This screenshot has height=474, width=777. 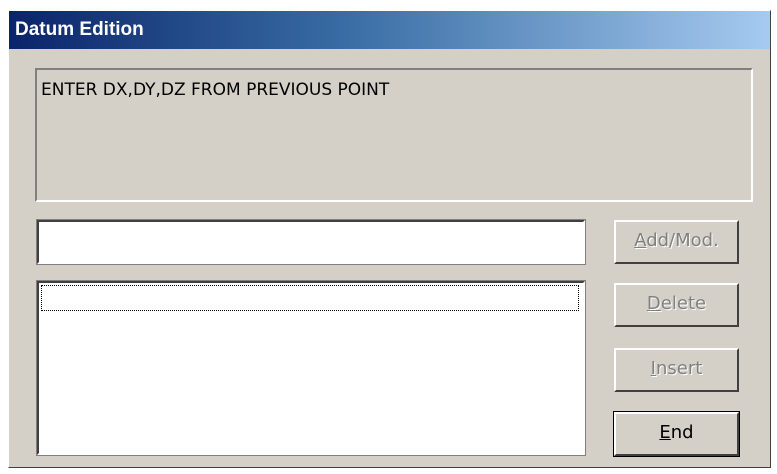 I want to click on coordinate-input, so click(x=311, y=242).